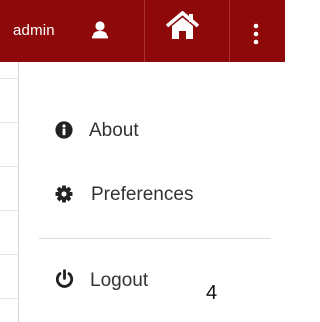 The image size is (320, 322). What do you see at coordinates (114, 130) in the screenshot?
I see `menu-item-label: About` at bounding box center [114, 130].